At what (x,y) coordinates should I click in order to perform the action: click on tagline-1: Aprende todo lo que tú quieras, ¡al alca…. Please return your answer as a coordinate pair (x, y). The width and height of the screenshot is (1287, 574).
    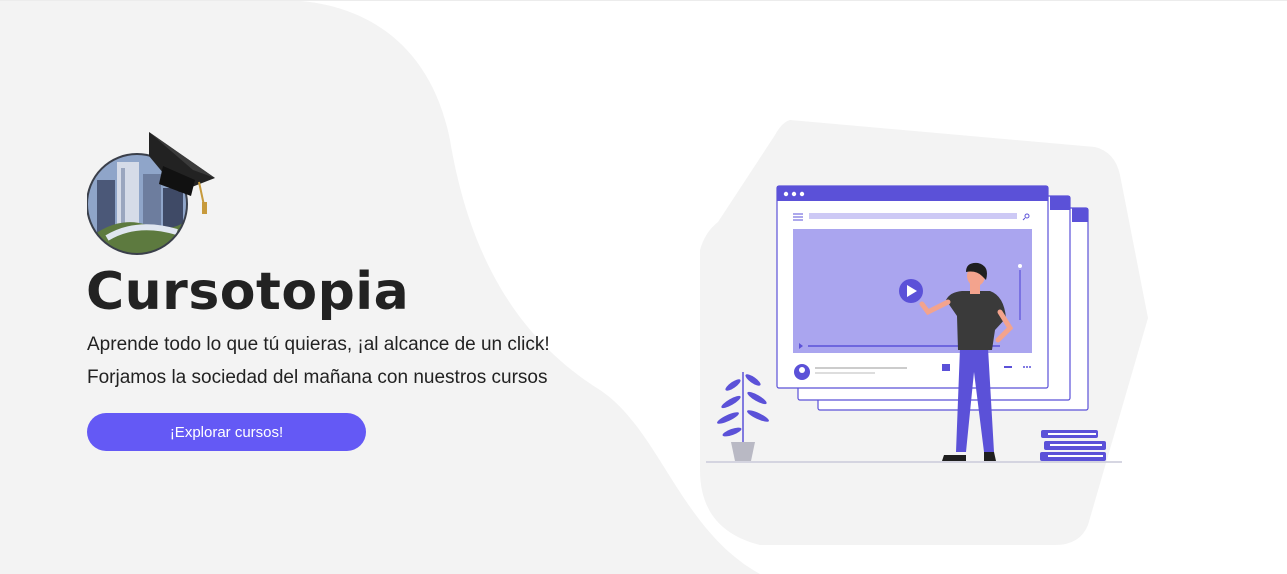
    Looking at the image, I should click on (318, 344).